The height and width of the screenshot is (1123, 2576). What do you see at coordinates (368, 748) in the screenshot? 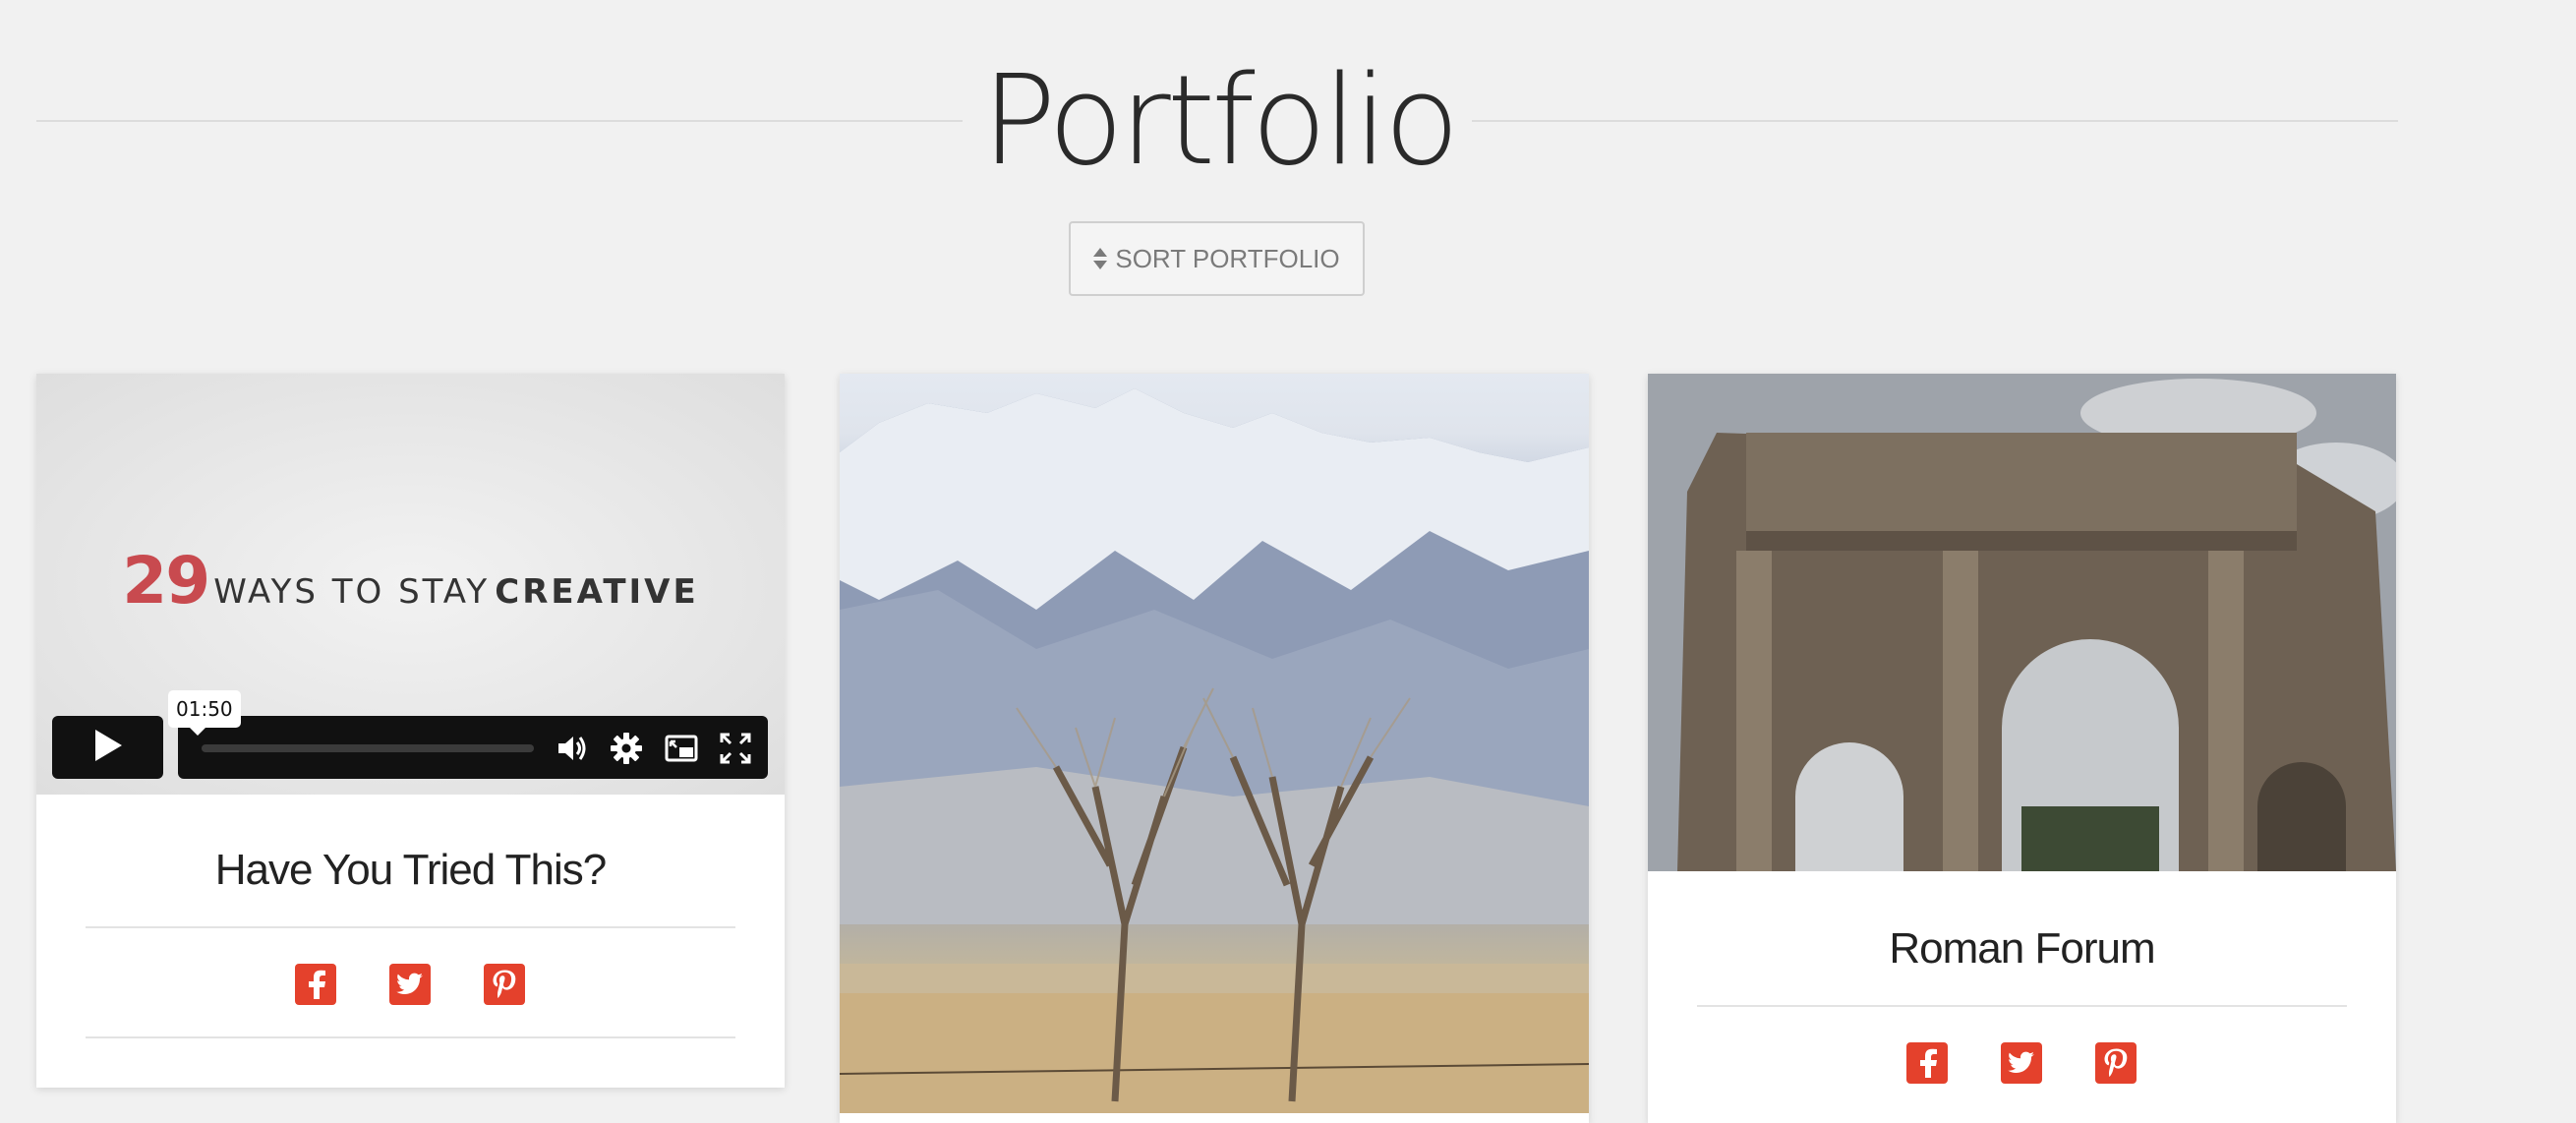
I see `video-progress-bar` at bounding box center [368, 748].